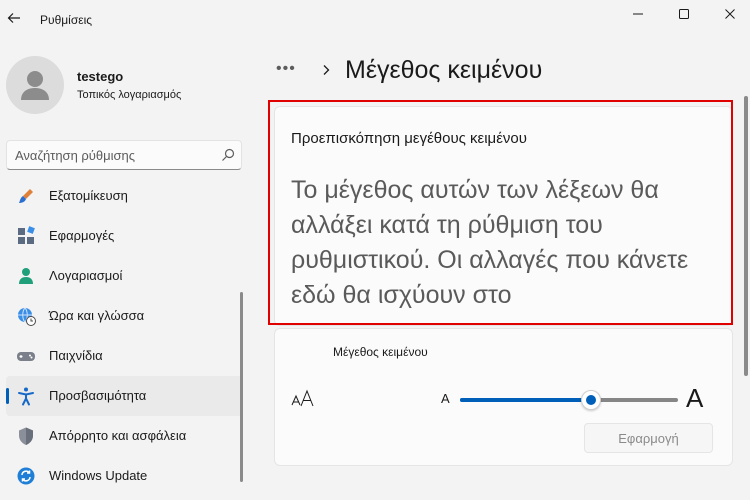  What do you see at coordinates (121, 86) in the screenshot?
I see `user-profile: testego Τοπικός λογαριασμός` at bounding box center [121, 86].